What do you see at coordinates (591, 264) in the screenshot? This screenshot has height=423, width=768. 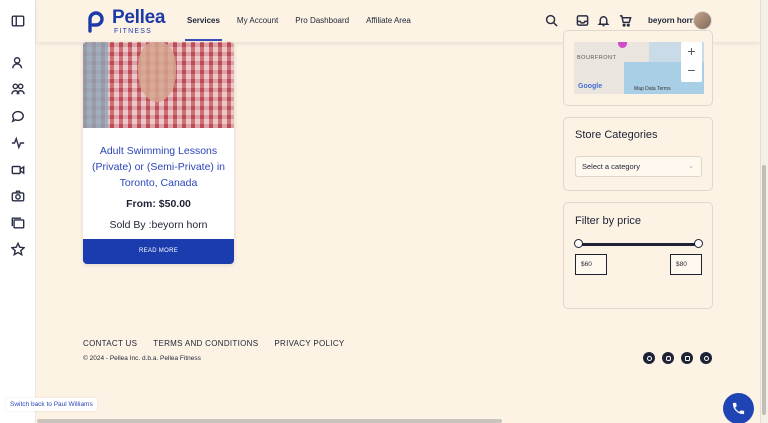 I see `price-min-field: $60` at bounding box center [591, 264].